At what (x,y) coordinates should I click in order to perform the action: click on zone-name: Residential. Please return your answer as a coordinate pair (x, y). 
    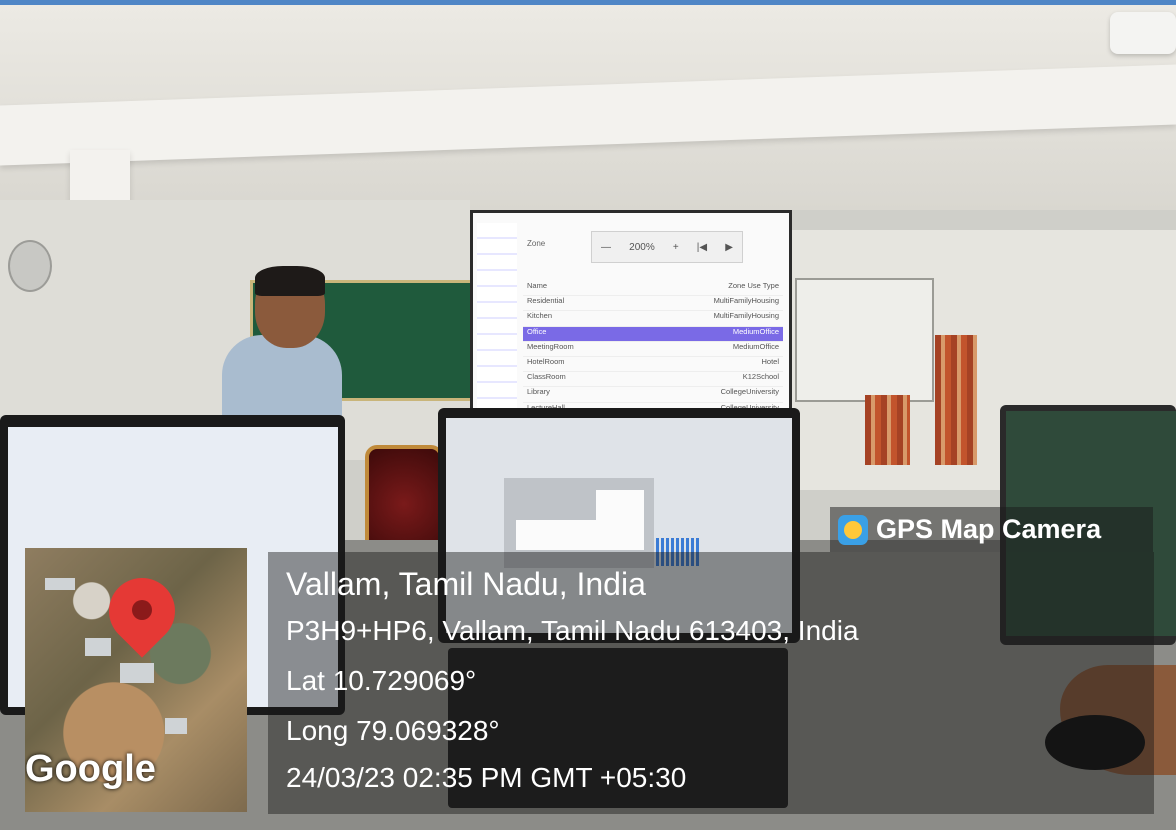
    Looking at the image, I should click on (546, 301).